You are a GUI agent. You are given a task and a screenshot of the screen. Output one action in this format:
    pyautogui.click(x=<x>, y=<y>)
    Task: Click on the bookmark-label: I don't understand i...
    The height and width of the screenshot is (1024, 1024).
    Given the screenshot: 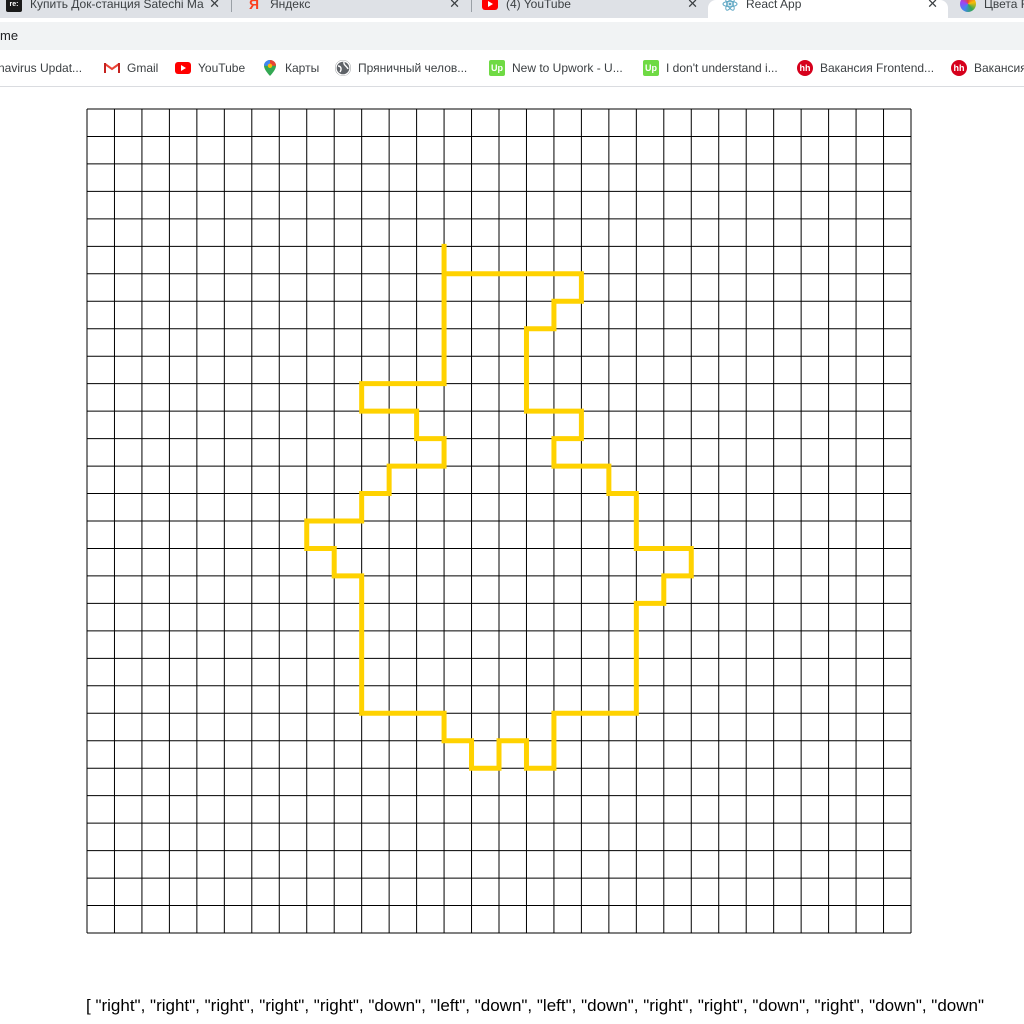 What is the action you would take?
    pyautogui.click(x=722, y=68)
    